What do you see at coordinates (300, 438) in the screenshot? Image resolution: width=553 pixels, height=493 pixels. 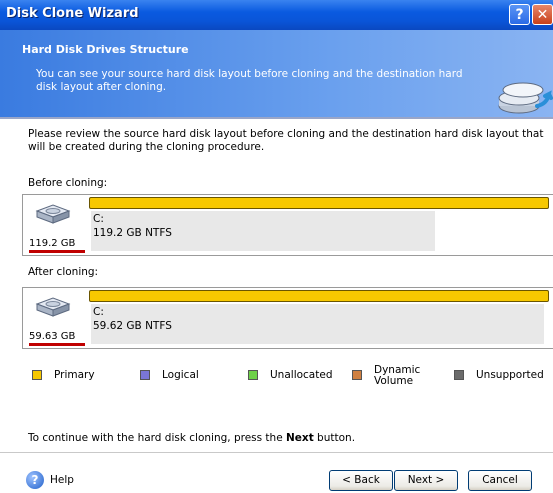 I see `instruction-next-word: Next` at bounding box center [300, 438].